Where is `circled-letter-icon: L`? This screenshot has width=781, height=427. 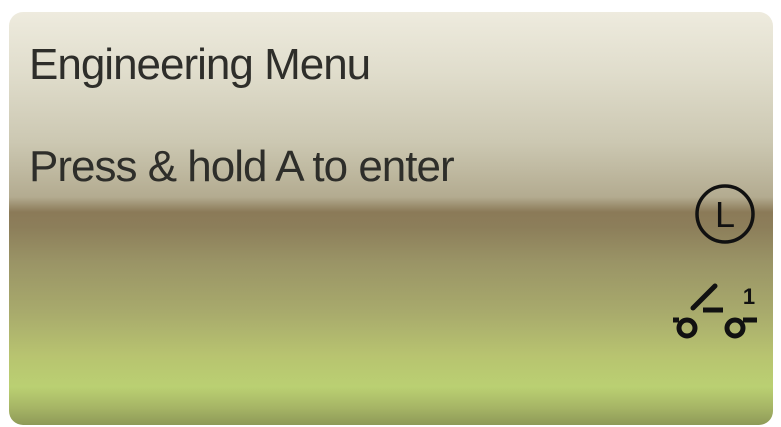 circled-letter-icon: L is located at coordinates (725, 214).